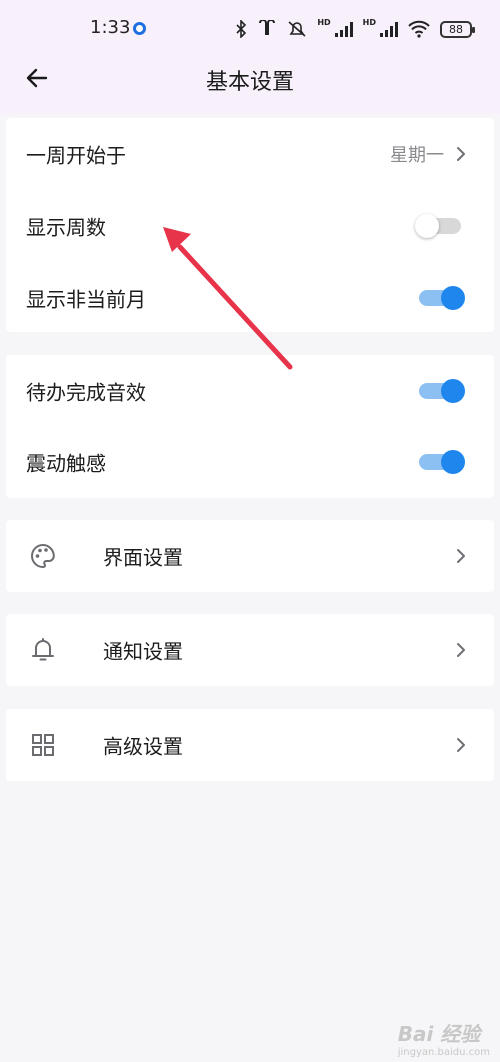 The image size is (500, 1062). I want to click on interface-settings-card: 界面设置, so click(250, 556).